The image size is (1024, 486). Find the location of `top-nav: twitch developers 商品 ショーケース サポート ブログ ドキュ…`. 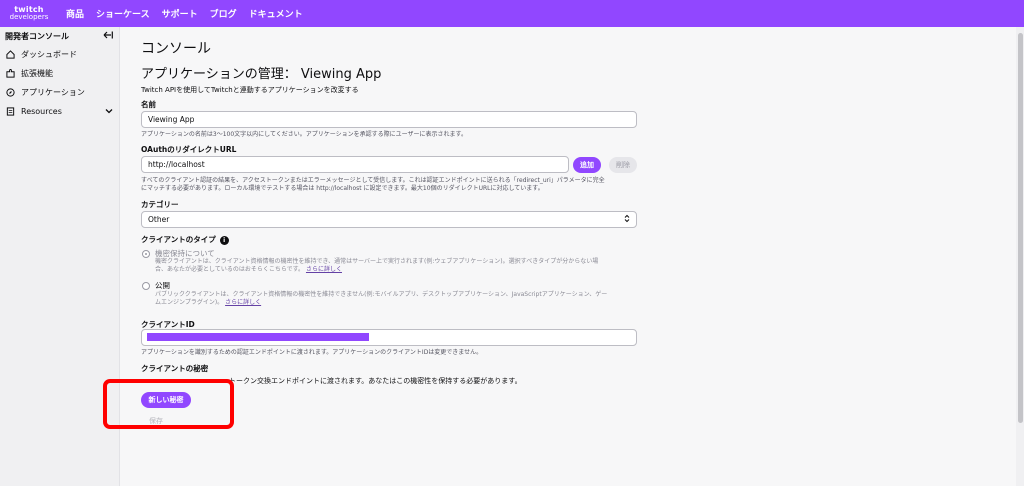

top-nav: twitch developers 商品 ショーケース サポート ブログ ドキュ… is located at coordinates (512, 13).